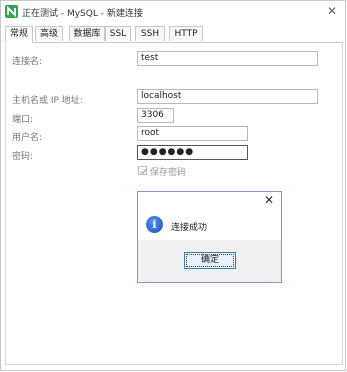 The height and width of the screenshot is (372, 347). What do you see at coordinates (168, 173) in the screenshot?
I see `save-password-label: 保存密码` at bounding box center [168, 173].